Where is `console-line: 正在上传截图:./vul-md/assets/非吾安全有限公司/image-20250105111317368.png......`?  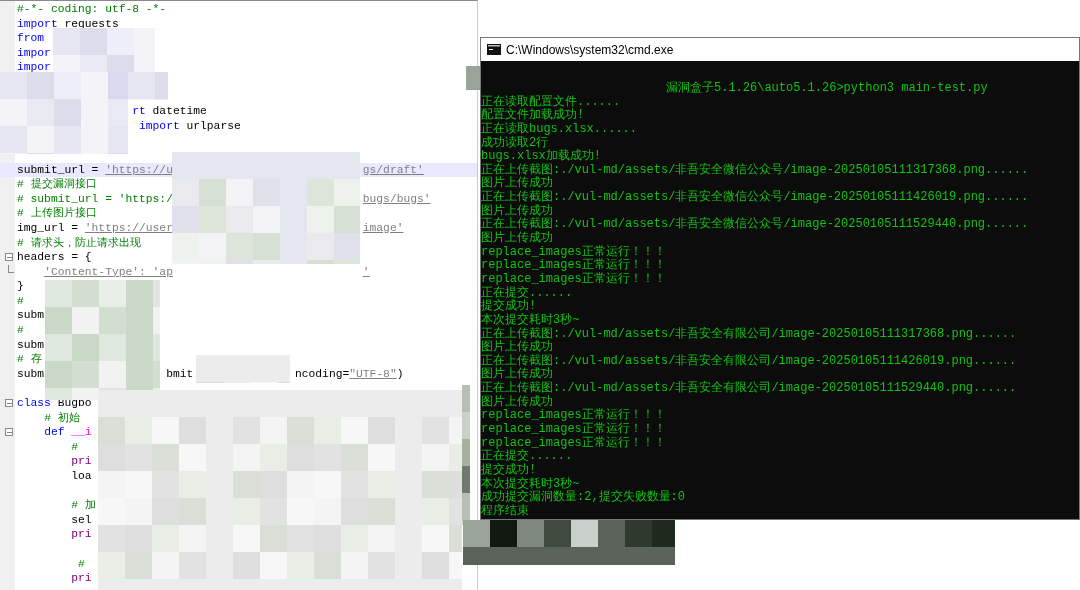
console-line: 正在上传截图:./vul-md/assets/非吾安全有限公司/image-20250105111317368.png...... is located at coordinates (749, 334).